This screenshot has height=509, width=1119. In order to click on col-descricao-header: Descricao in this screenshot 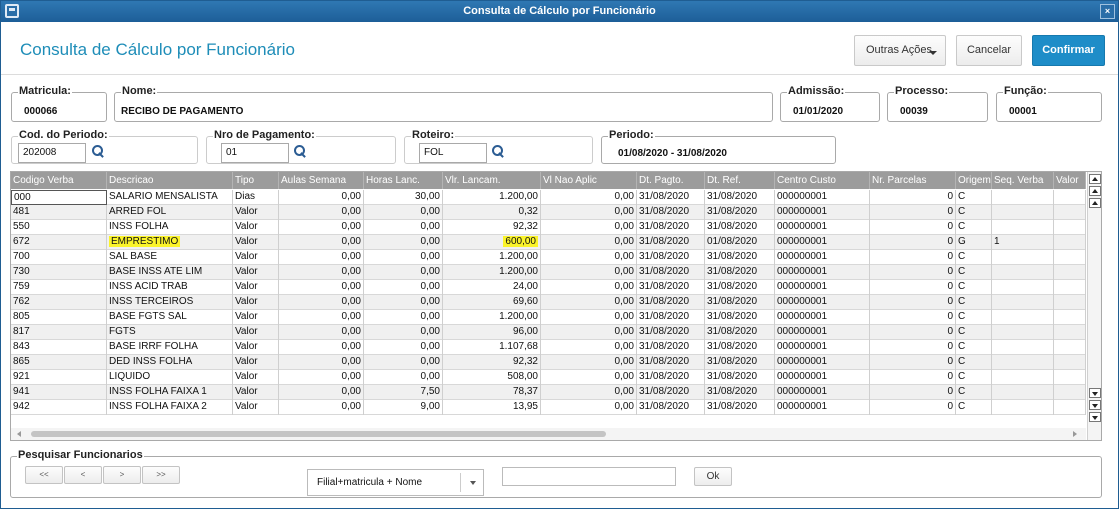, I will do `click(170, 180)`.